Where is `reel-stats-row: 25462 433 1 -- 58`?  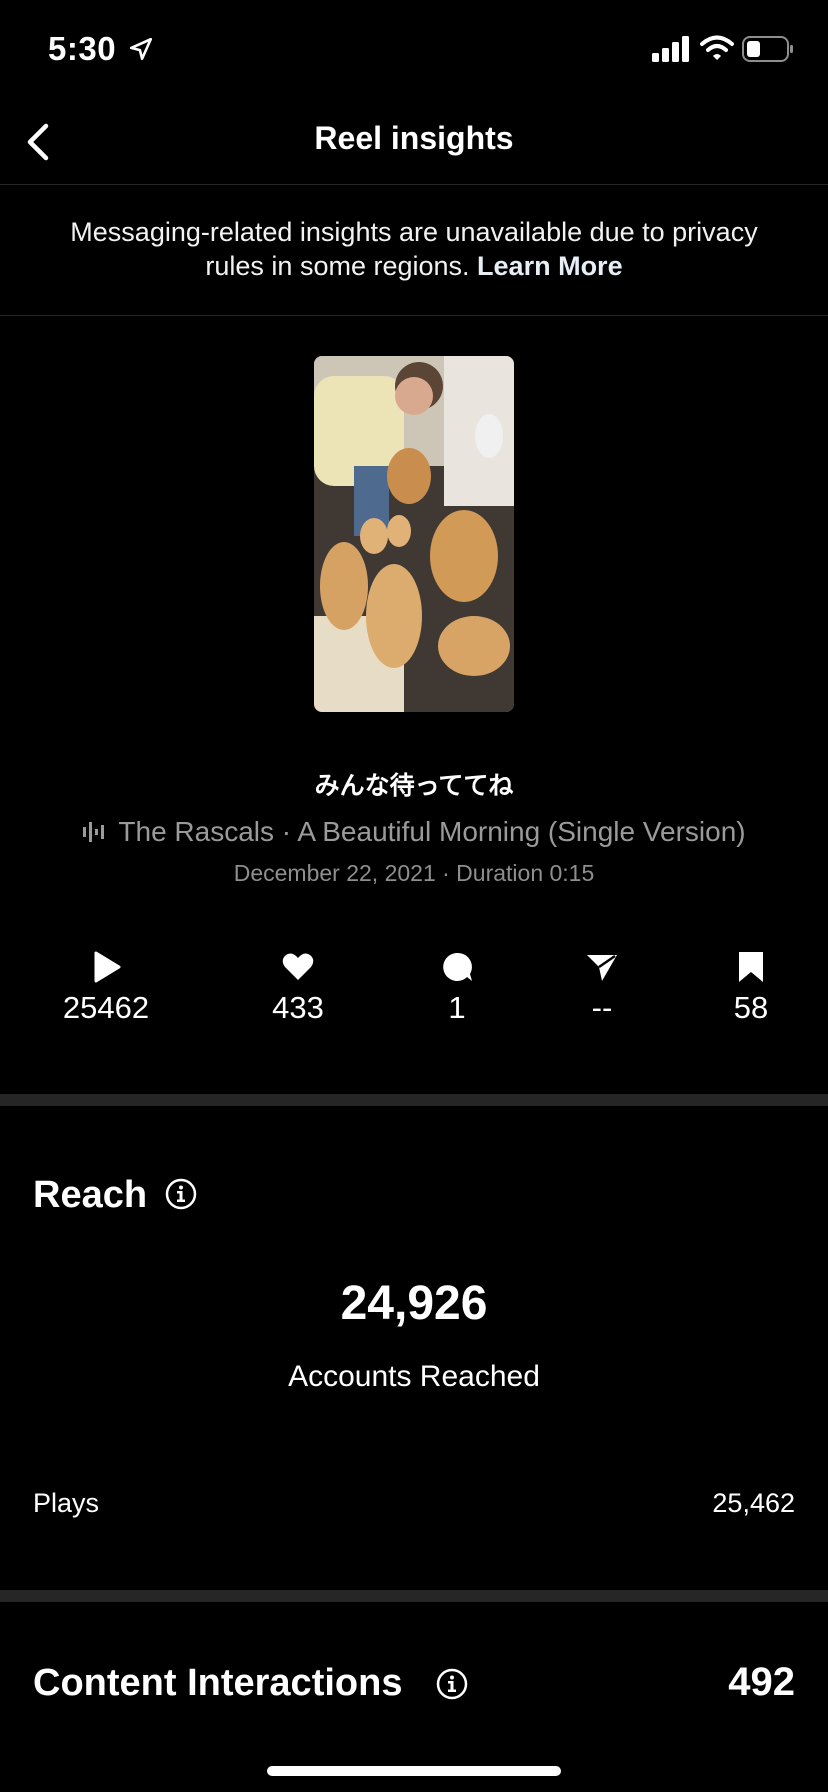
reel-stats-row: 25462 433 1 -- 58 is located at coordinates (414, 995).